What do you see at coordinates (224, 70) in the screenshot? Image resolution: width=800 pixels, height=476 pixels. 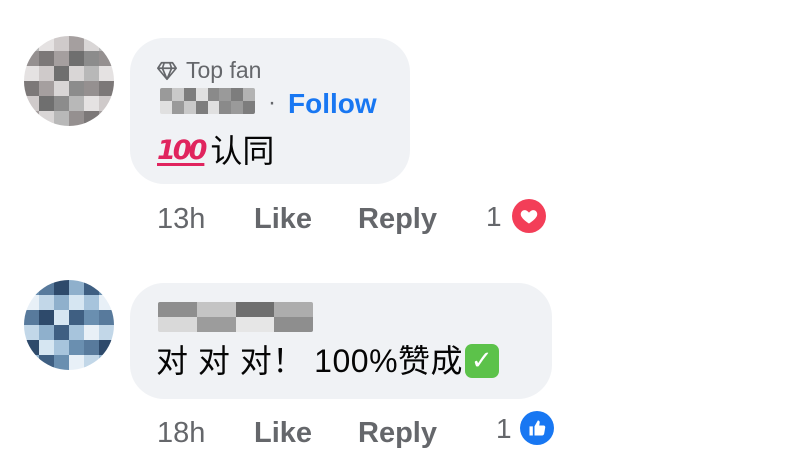 I see `top-fan-label: Top fan` at bounding box center [224, 70].